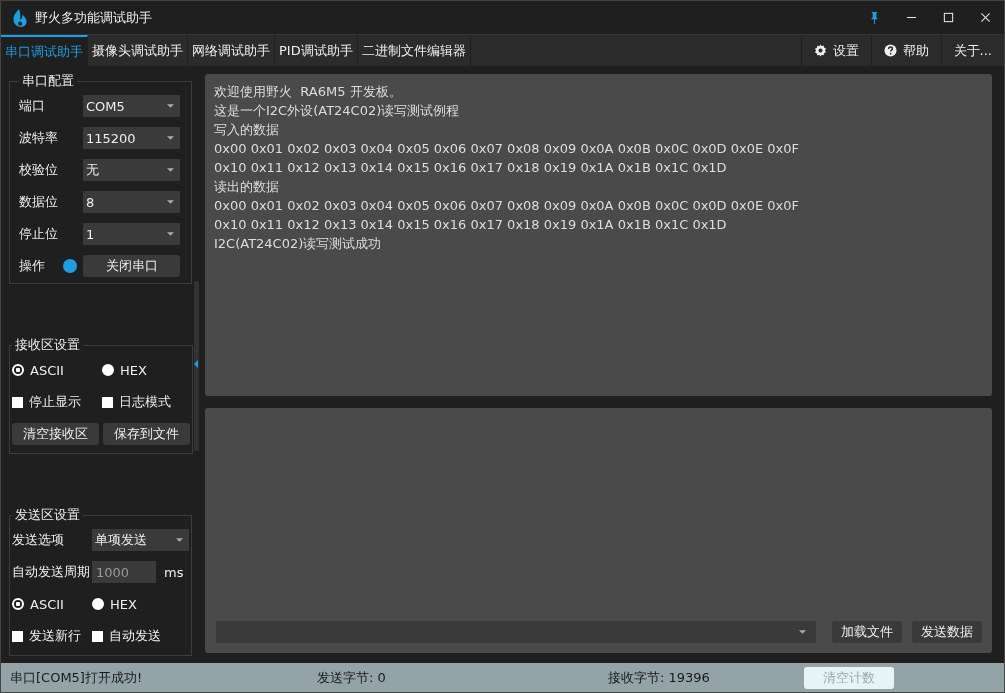 The image size is (1005, 693). Describe the element at coordinates (32, 266) in the screenshot. I see `field-label: 操作` at that location.